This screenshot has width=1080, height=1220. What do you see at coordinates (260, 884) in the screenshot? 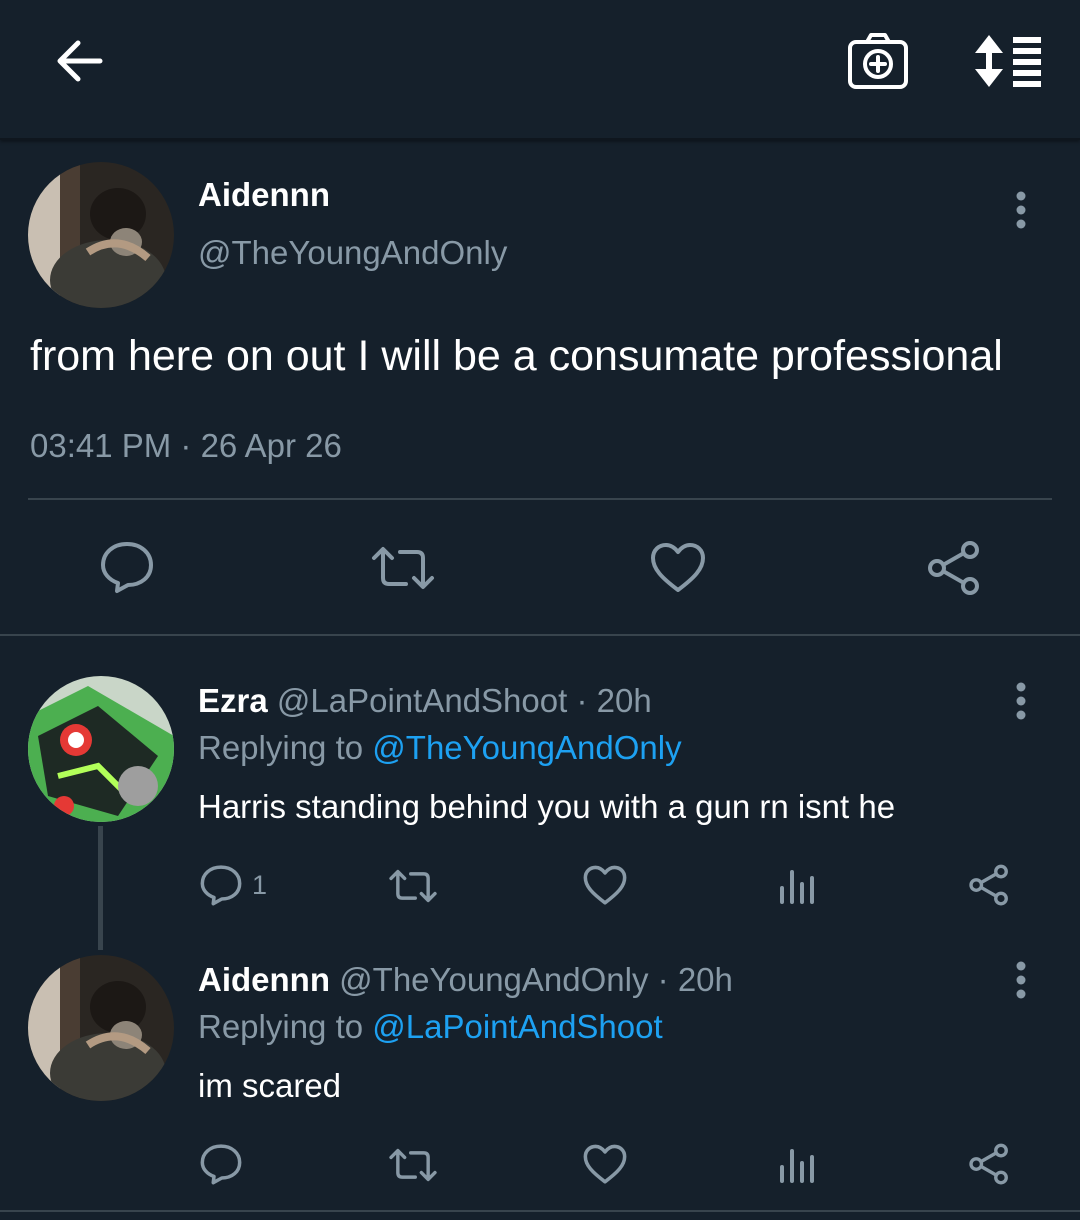
I see `reply-count: 1` at bounding box center [260, 884].